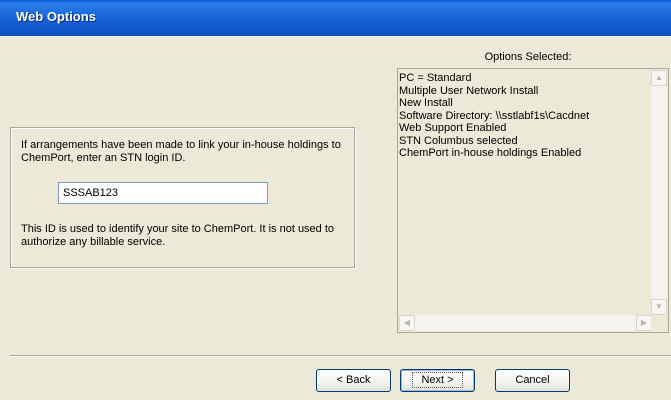 The width and height of the screenshot is (671, 400). What do you see at coordinates (494, 115) in the screenshot?
I see `option-item: Software Directory: \\sstlabf1s\Cacdnet` at bounding box center [494, 115].